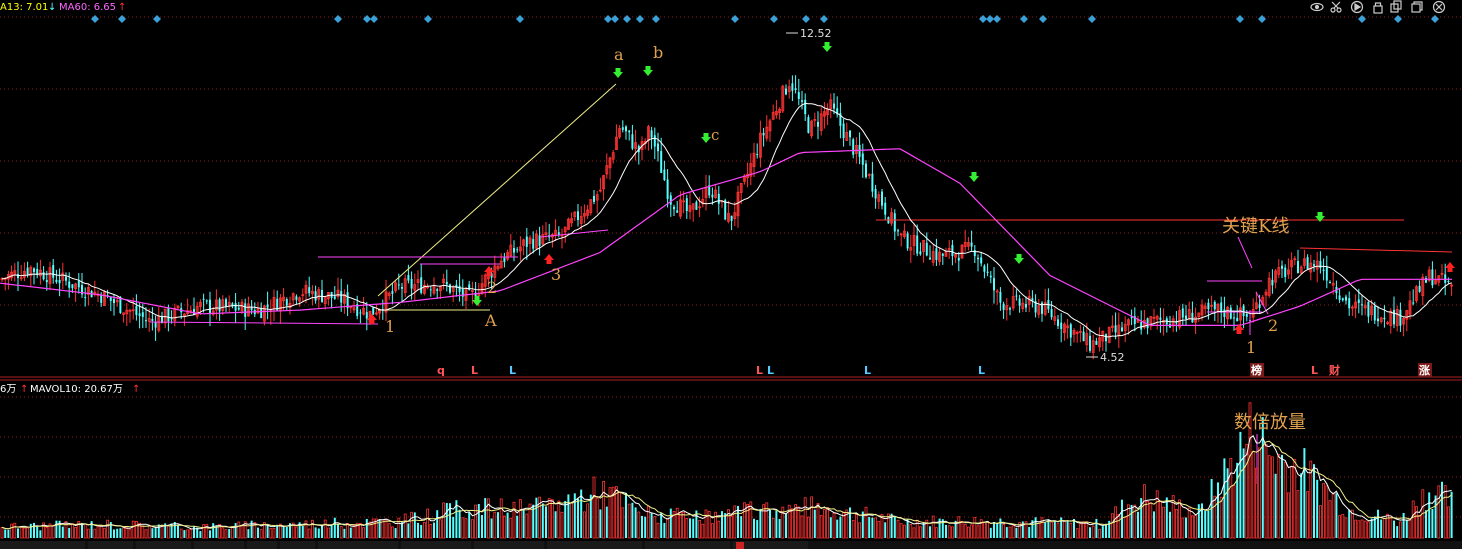 This screenshot has width=1462, height=549. What do you see at coordinates (556, 274) in the screenshot?
I see `annotation-3: 3` at bounding box center [556, 274].